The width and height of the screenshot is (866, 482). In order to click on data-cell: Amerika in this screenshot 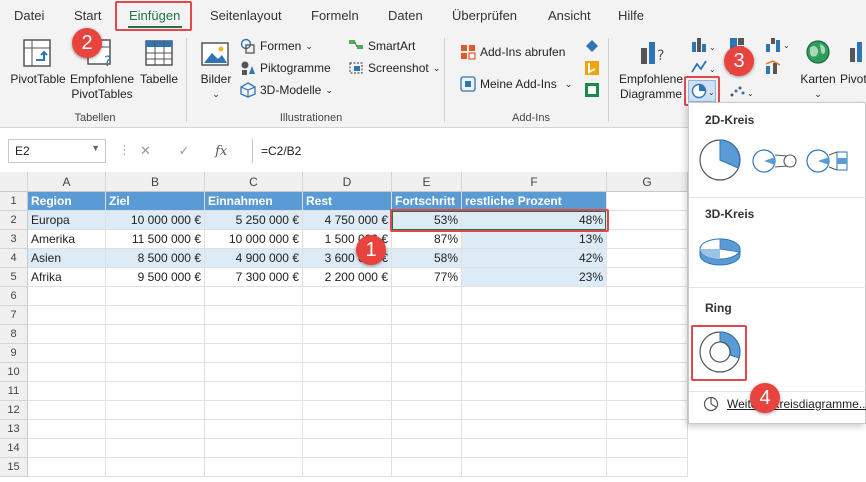, I will do `click(67, 239)`.